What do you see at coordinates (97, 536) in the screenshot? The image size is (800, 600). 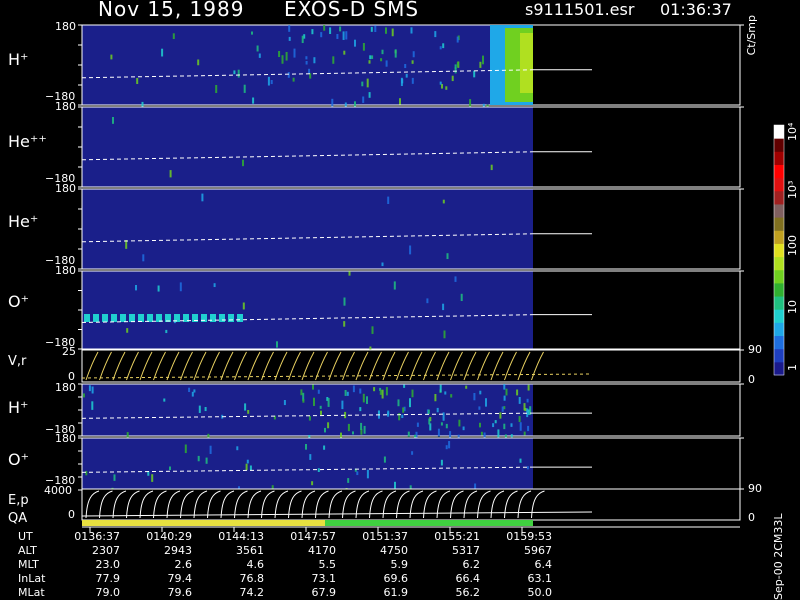 I see `footer-cell: 0136:37` at bounding box center [97, 536].